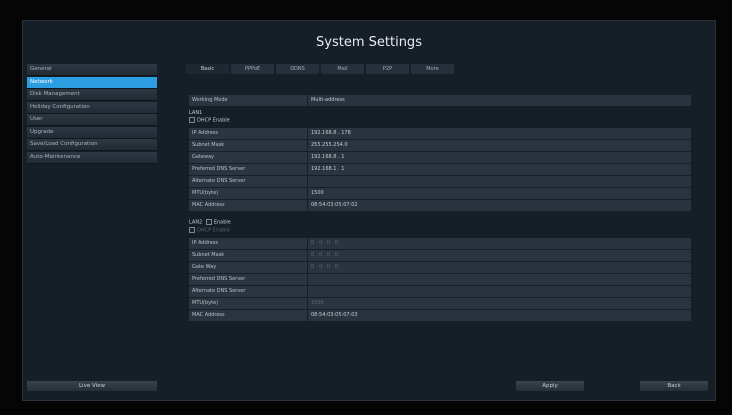  I want to click on lan1-mtu-field: 1500, so click(499, 193).